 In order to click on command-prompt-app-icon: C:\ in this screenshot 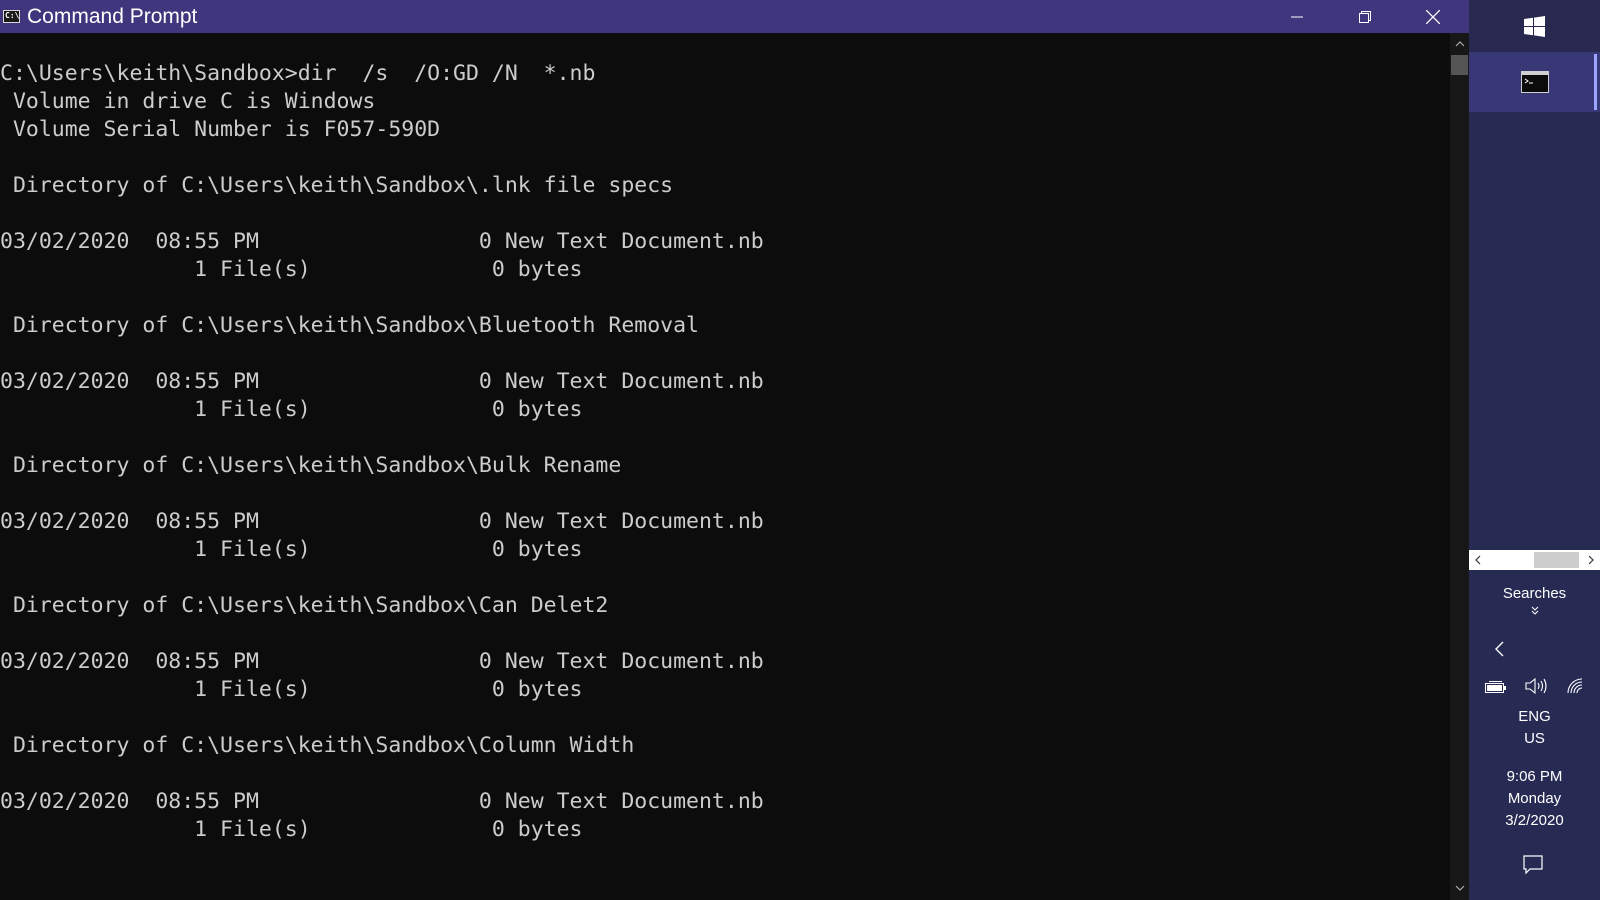, I will do `click(11, 16)`.